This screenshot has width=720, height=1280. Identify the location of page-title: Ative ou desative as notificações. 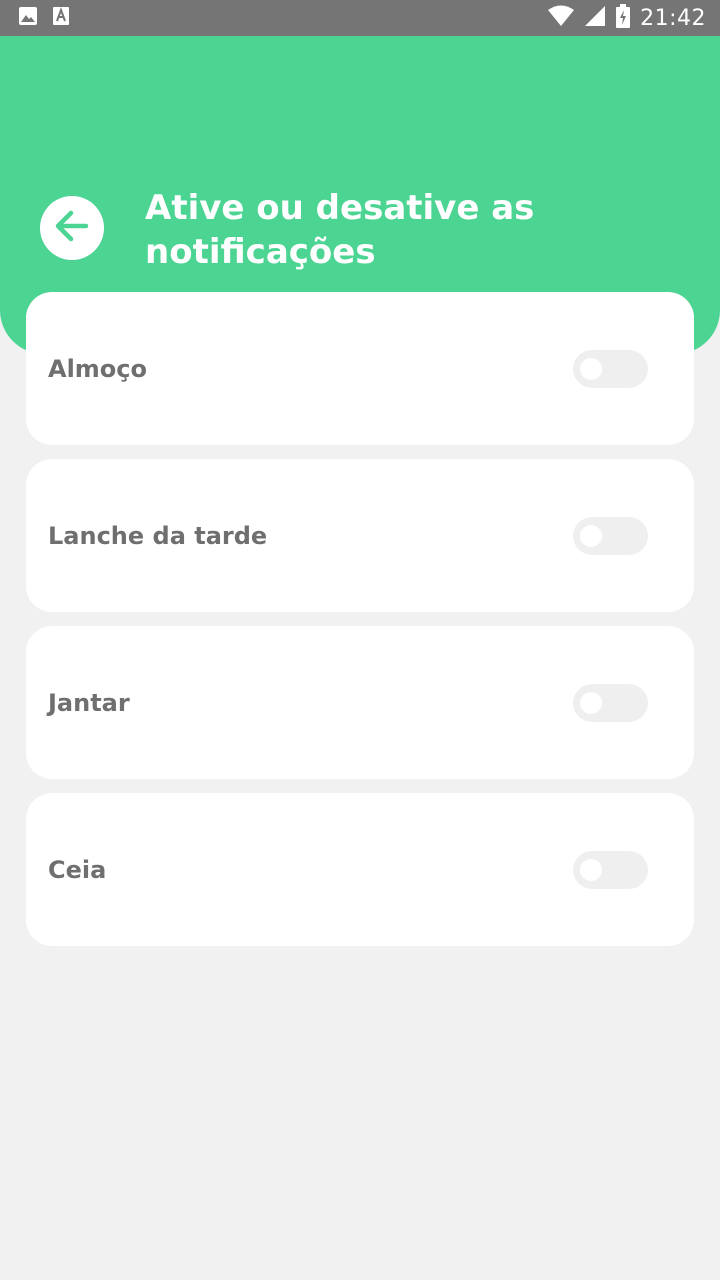
(340, 230).